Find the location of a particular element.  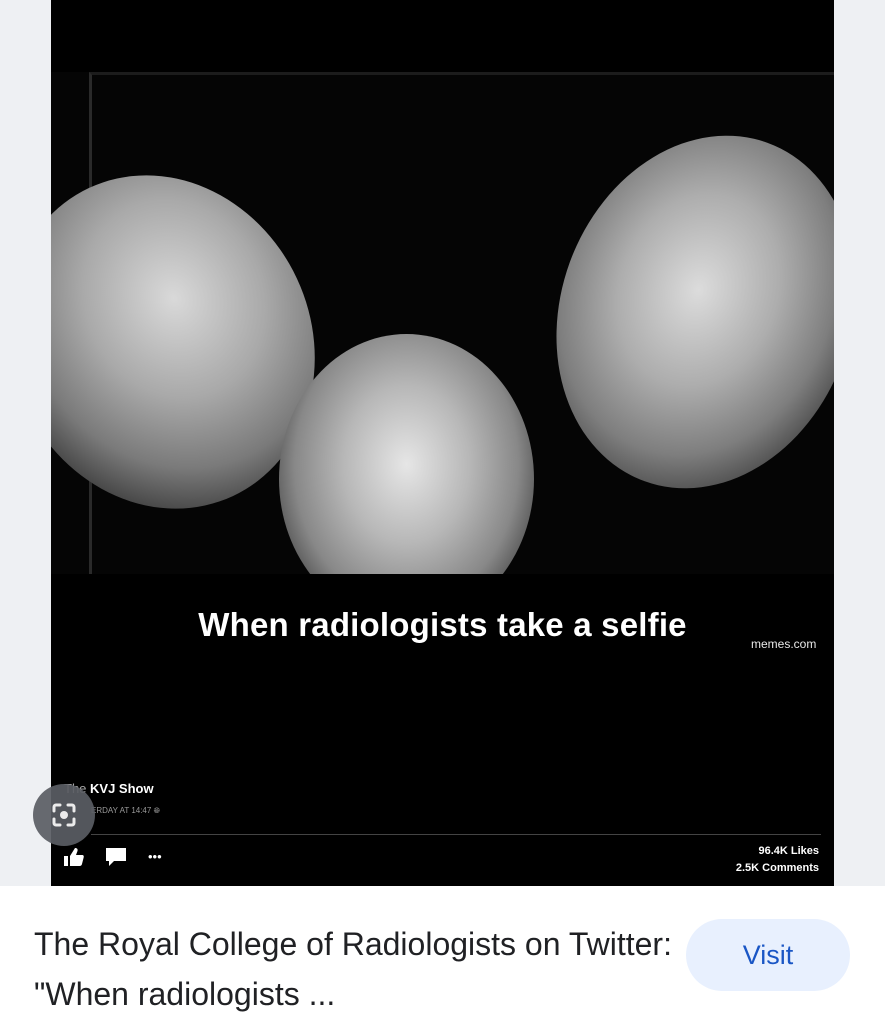

globe-icon: 🌐︎ is located at coordinates (156, 810).